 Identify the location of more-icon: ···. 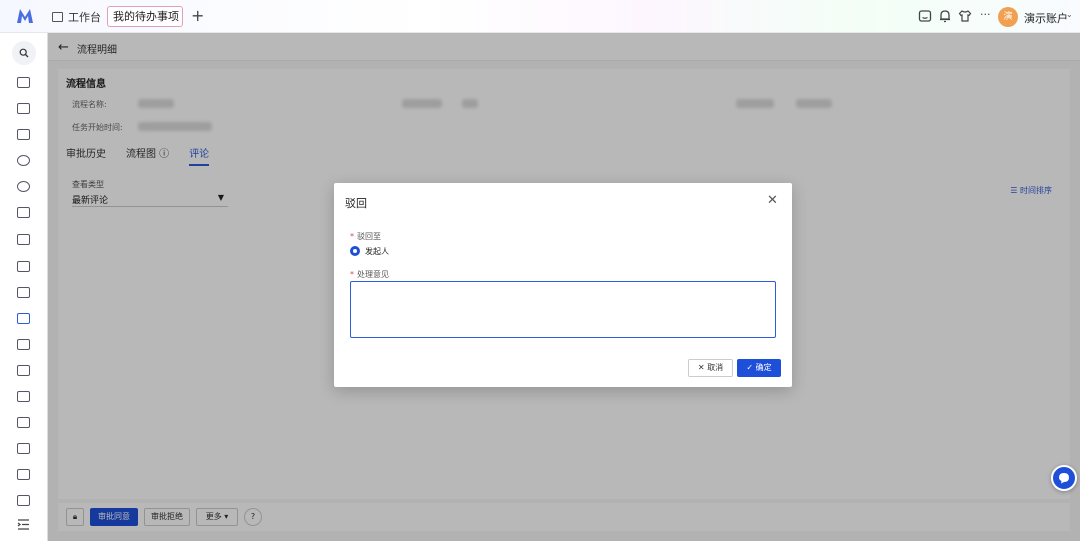
(985, 14).